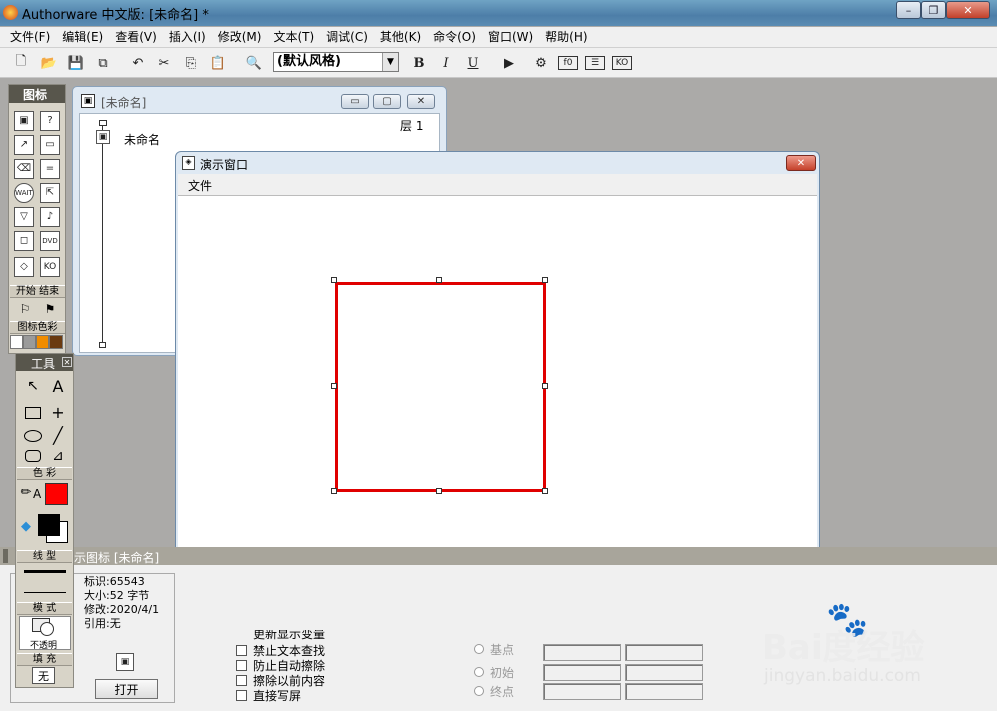 The width and height of the screenshot is (997, 711). Describe the element at coordinates (446, 63) in the screenshot. I see `italic-button: I` at that location.